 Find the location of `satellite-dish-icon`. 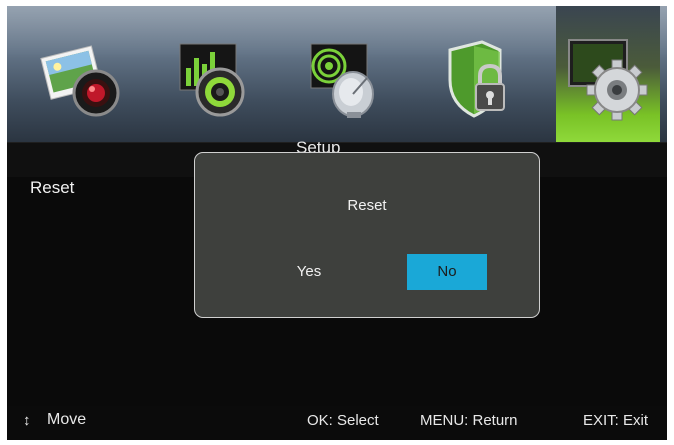

satellite-dish-icon is located at coordinates (342, 80).